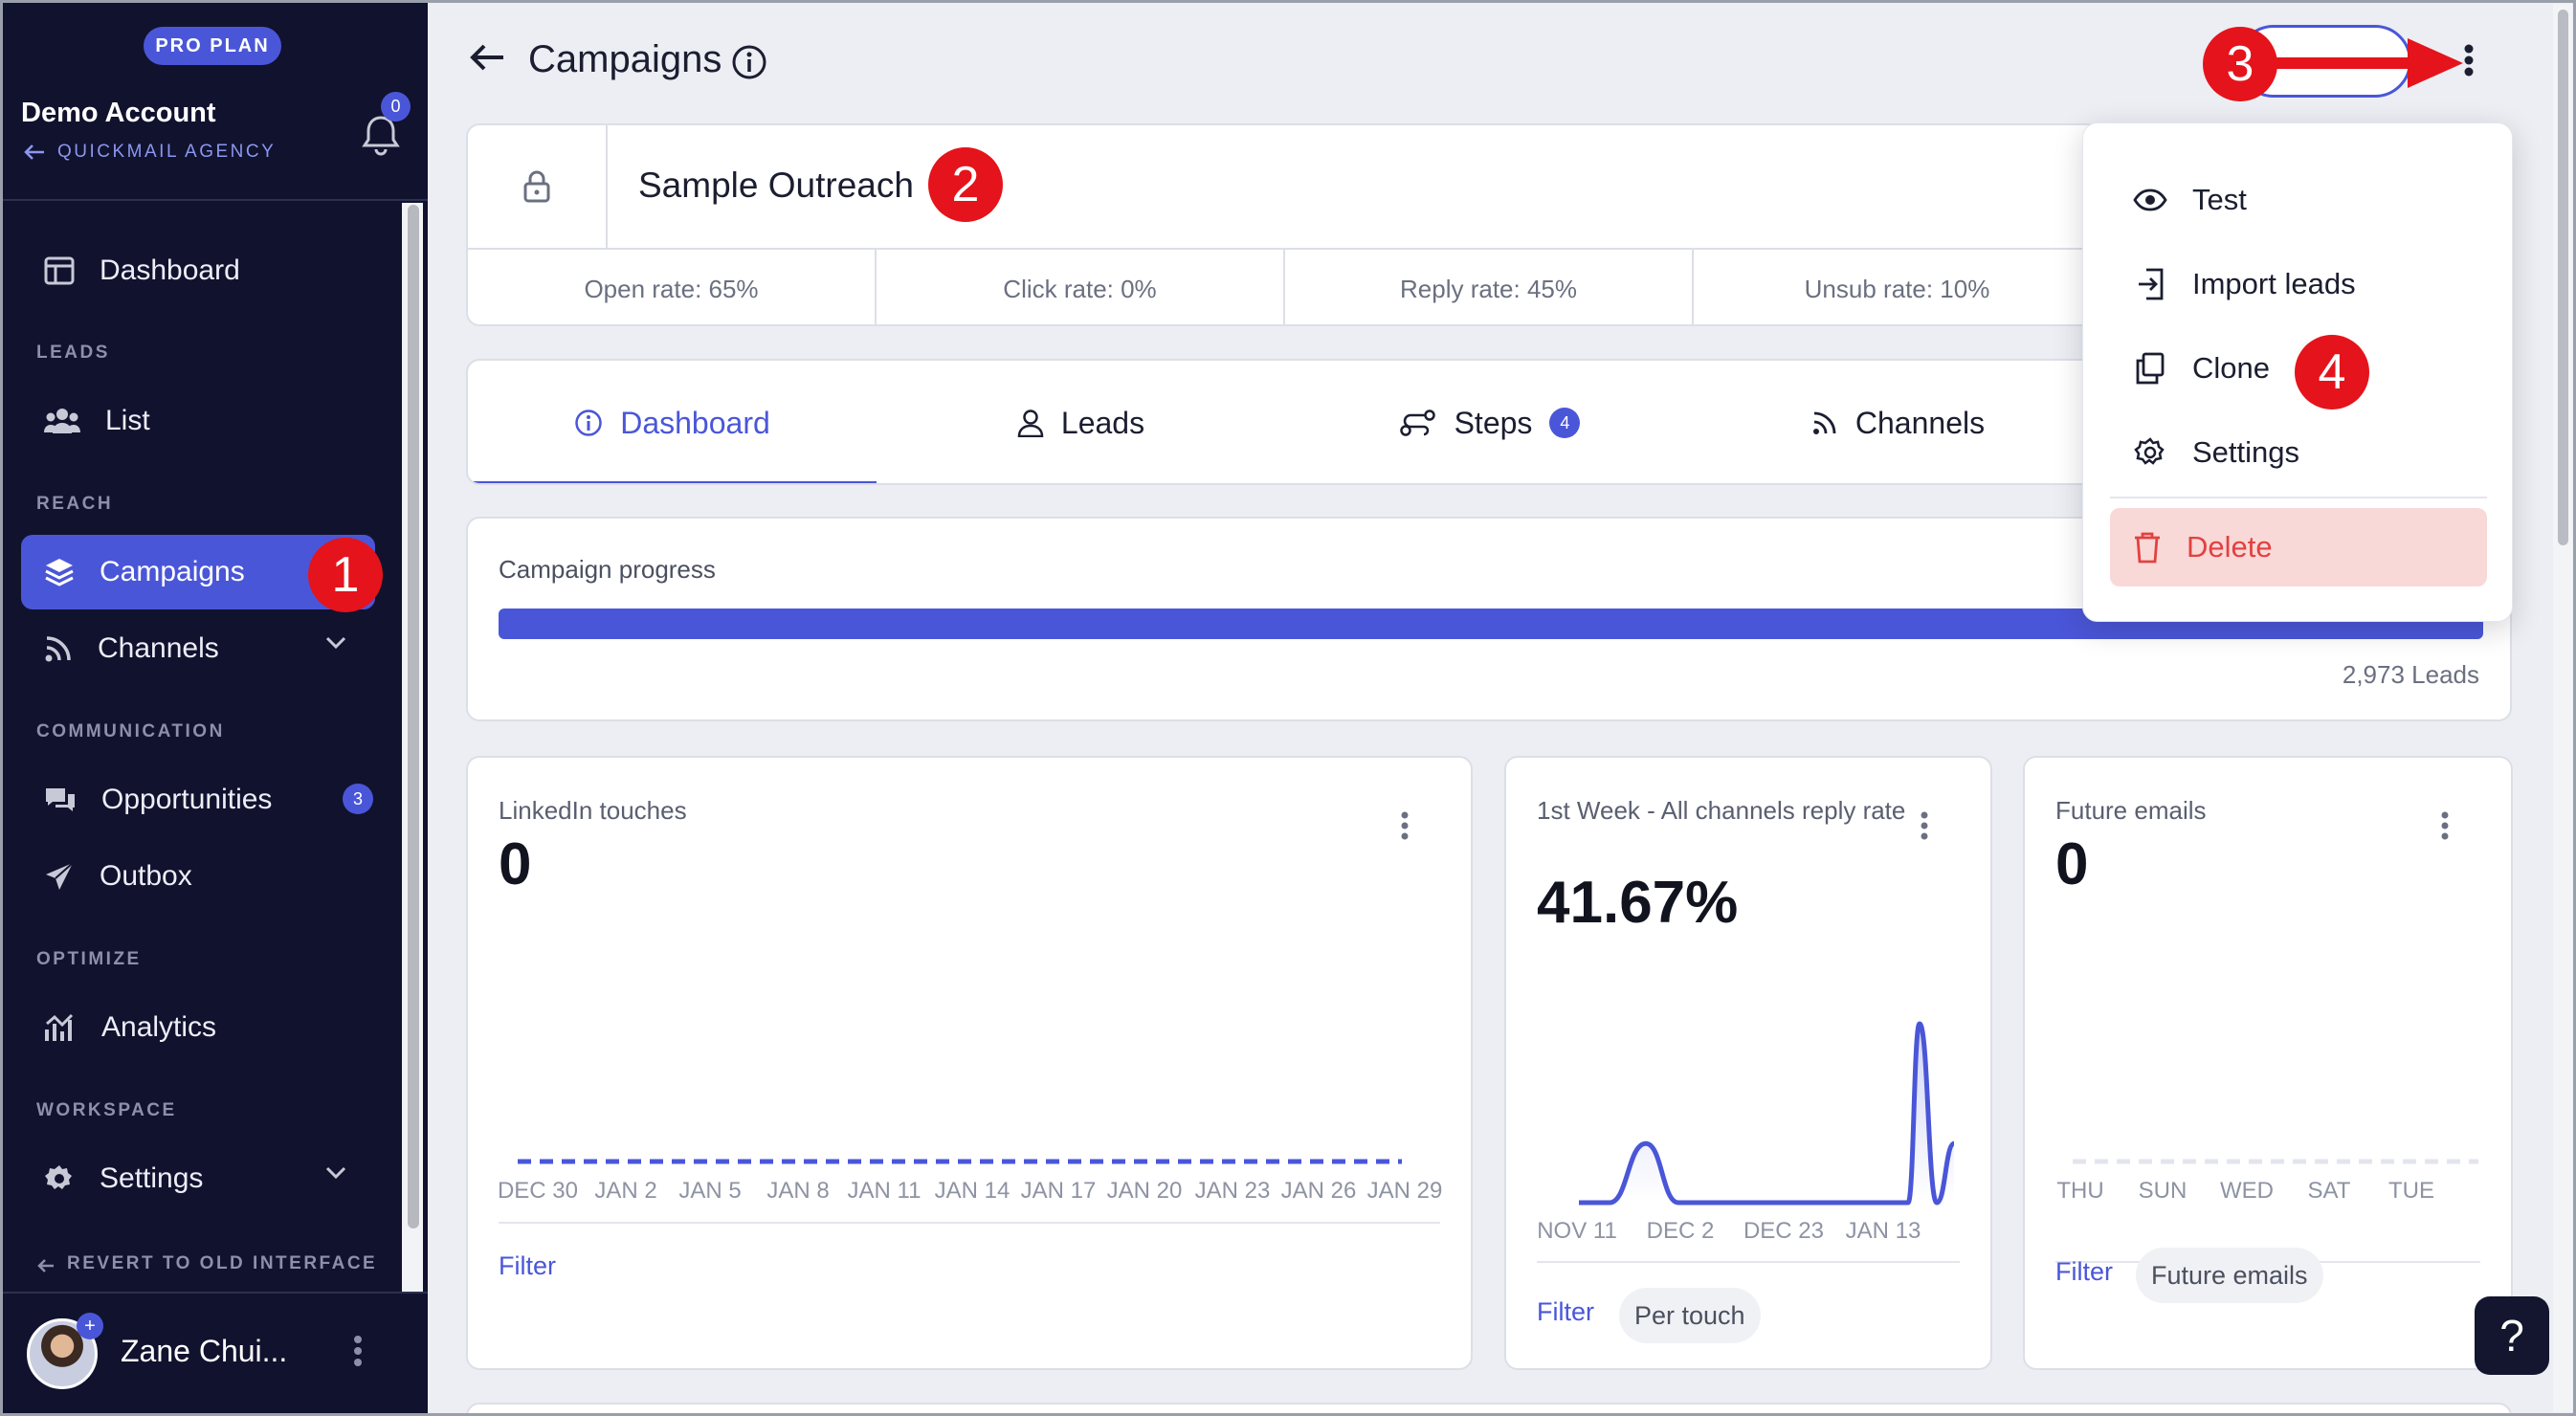 The image size is (2576, 1416). I want to click on menu-item-settings: Settings, so click(2216, 452).